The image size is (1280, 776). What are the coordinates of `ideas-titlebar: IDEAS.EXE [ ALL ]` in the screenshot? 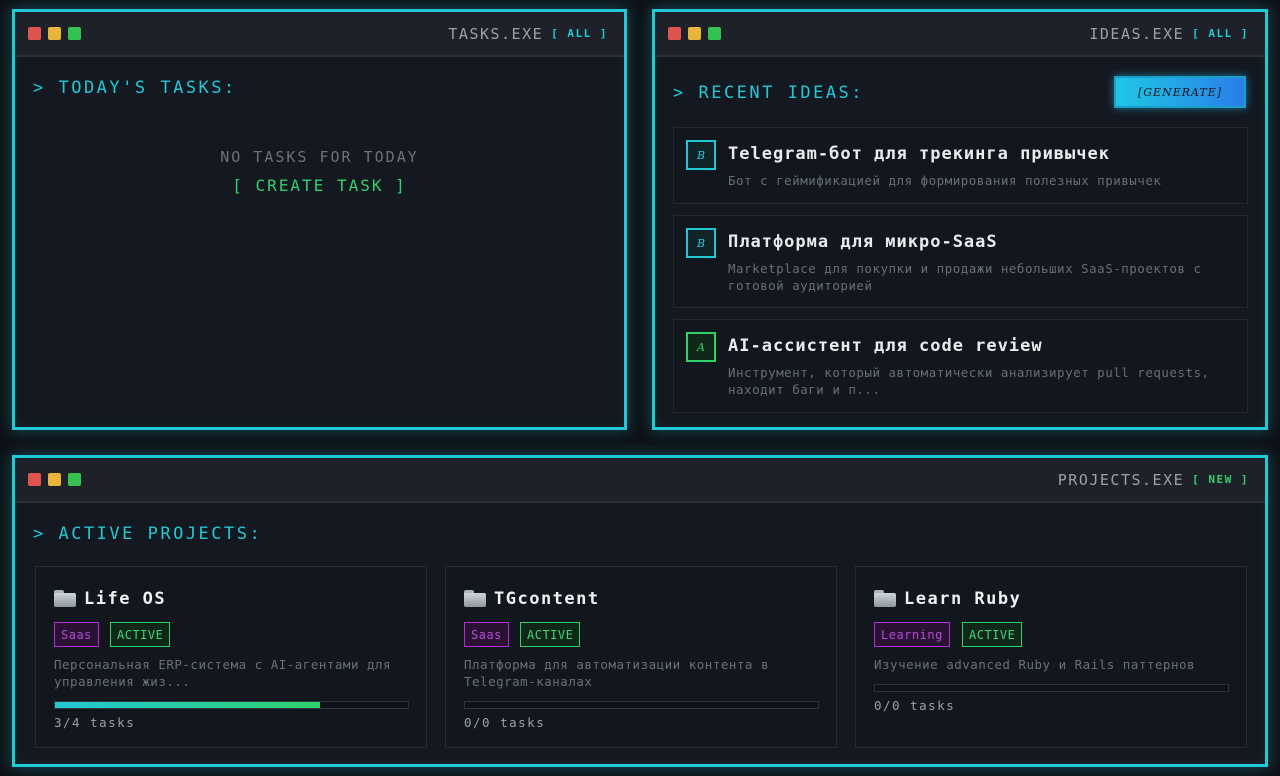 It's located at (960, 34).